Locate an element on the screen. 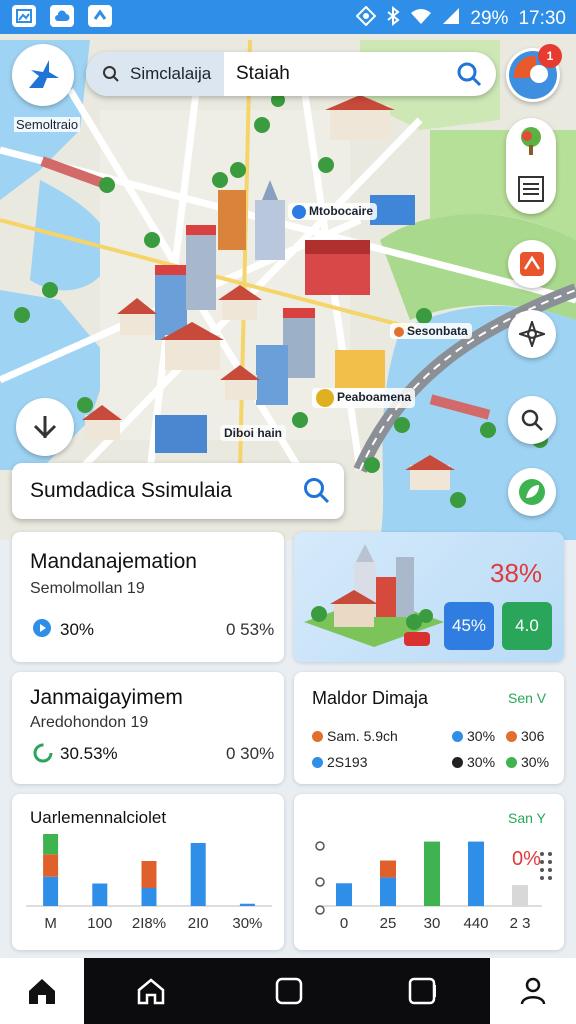  battery-level: 29% is located at coordinates (489, 18).